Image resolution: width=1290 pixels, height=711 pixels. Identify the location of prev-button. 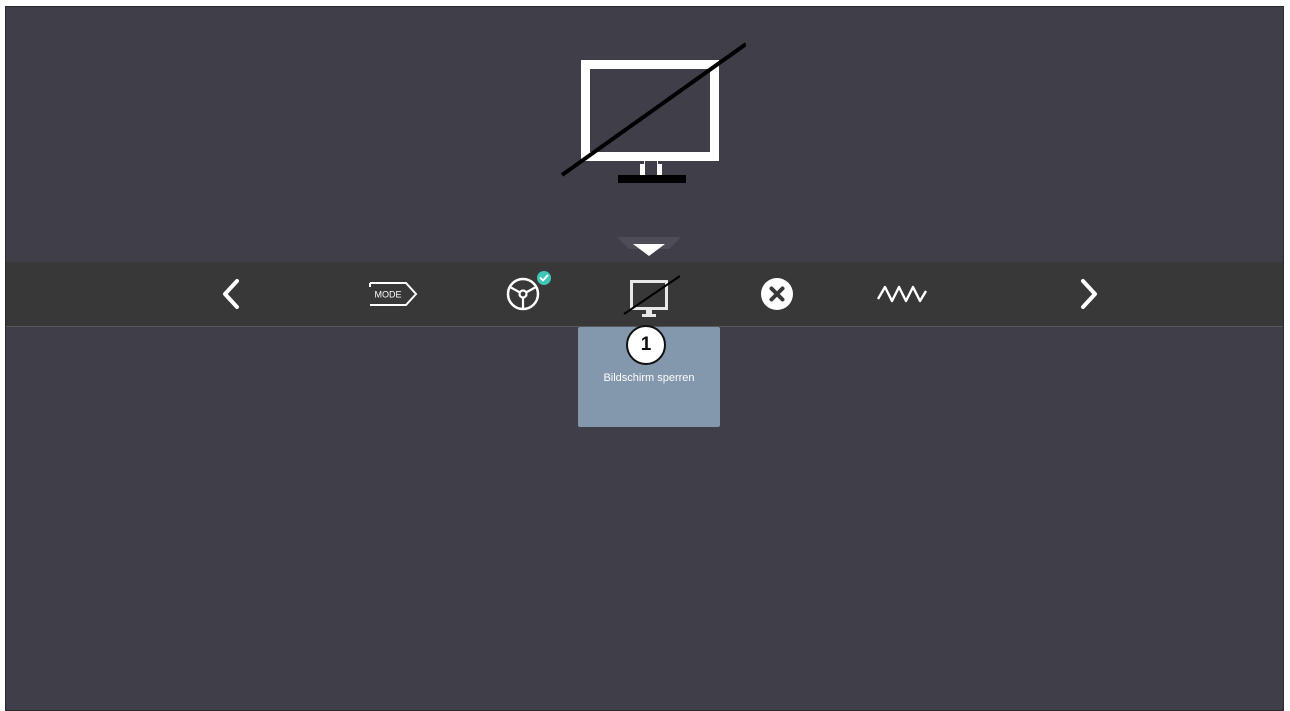
(231, 294).